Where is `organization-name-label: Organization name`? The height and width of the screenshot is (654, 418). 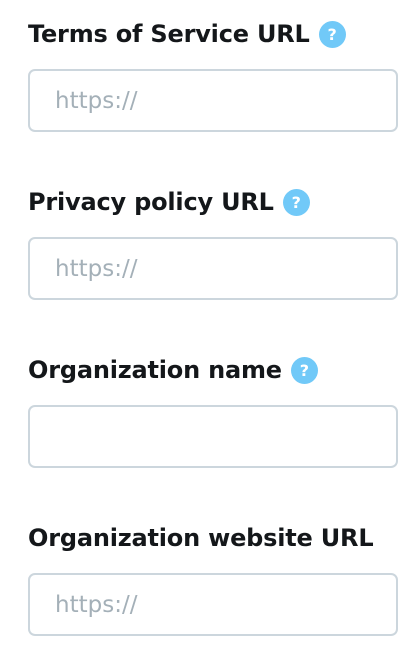 organization-name-label: Organization name is located at coordinates (155, 370).